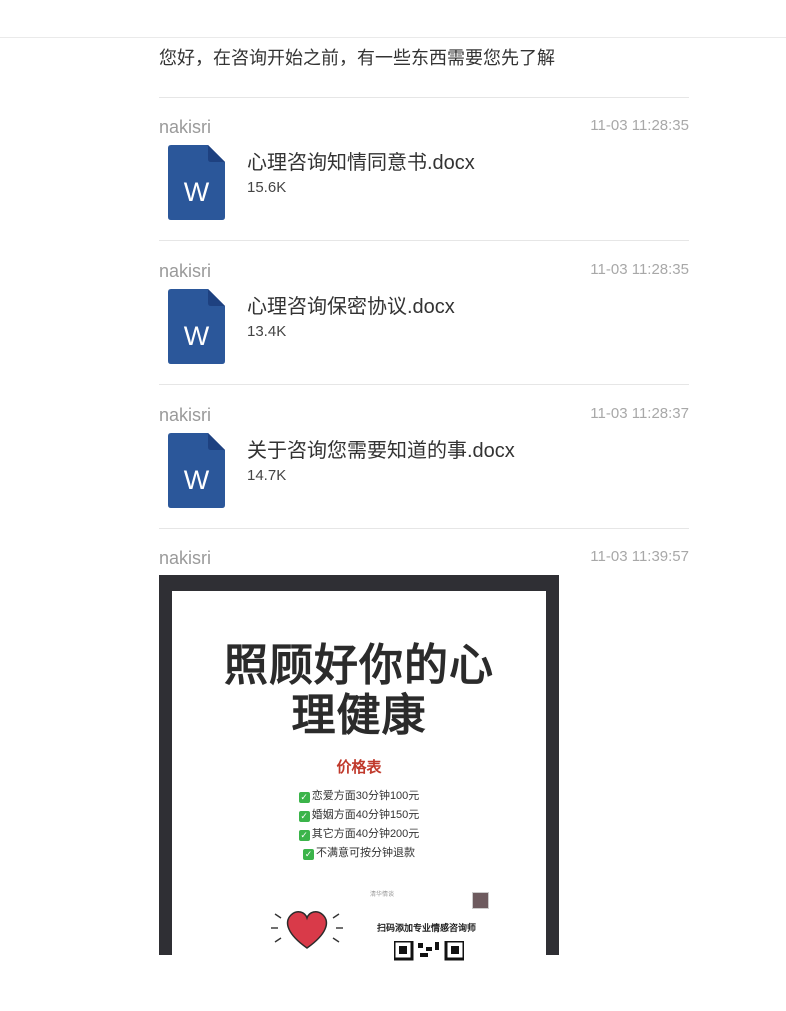 The height and width of the screenshot is (1011, 786). Describe the element at coordinates (639, 556) in the screenshot. I see `message-time: 11-03 11:39:57` at that location.